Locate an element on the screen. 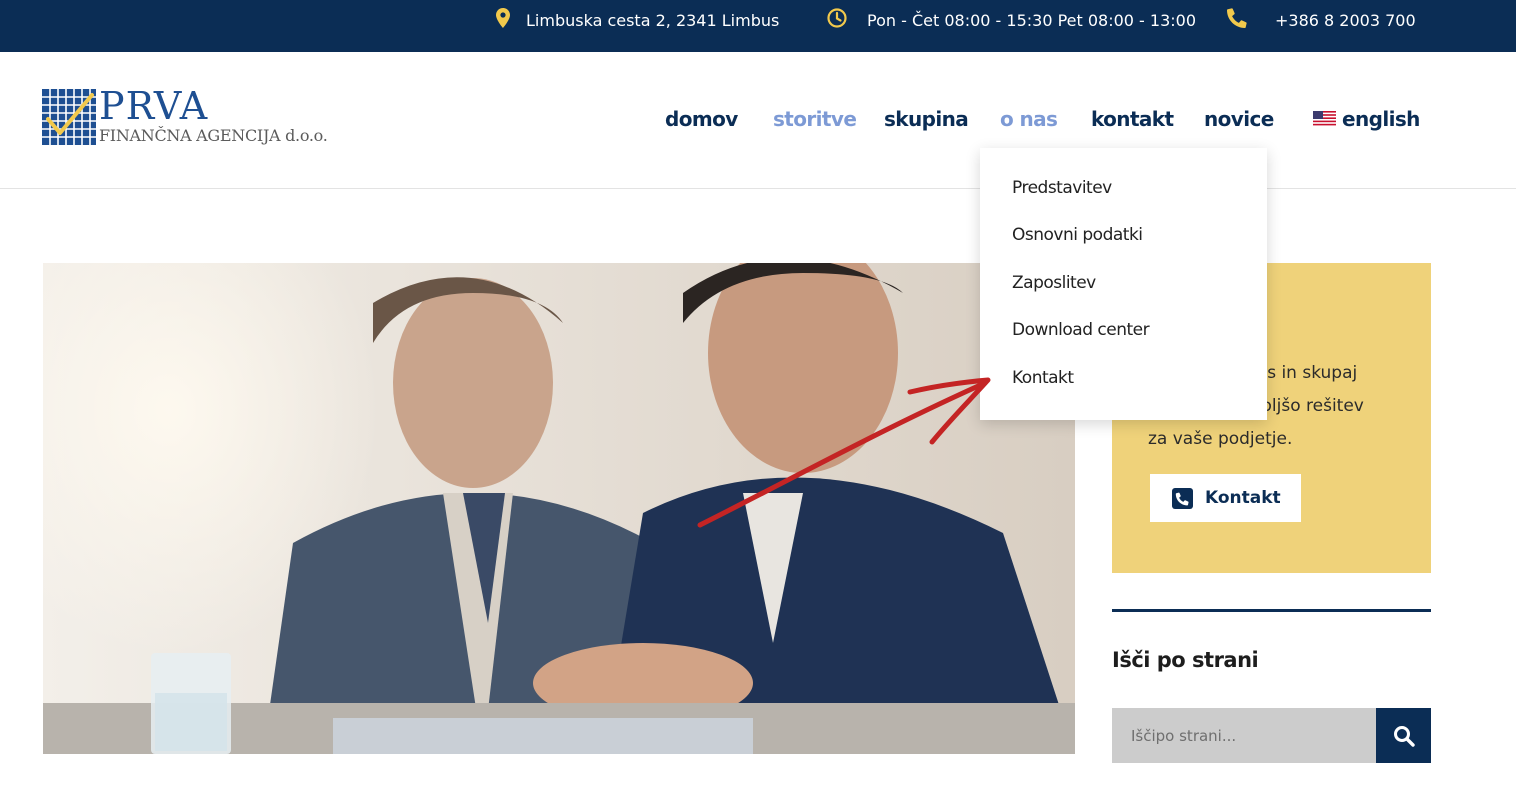 The image size is (1516, 785). dropdown-item-zaposlitev: Zaposlitev is located at coordinates (1054, 283).